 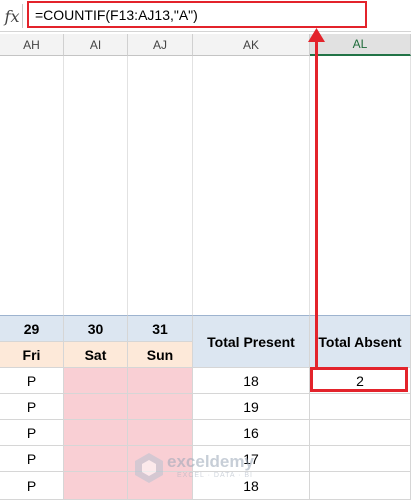 What do you see at coordinates (316, 203) in the screenshot?
I see `arrow-line` at bounding box center [316, 203].